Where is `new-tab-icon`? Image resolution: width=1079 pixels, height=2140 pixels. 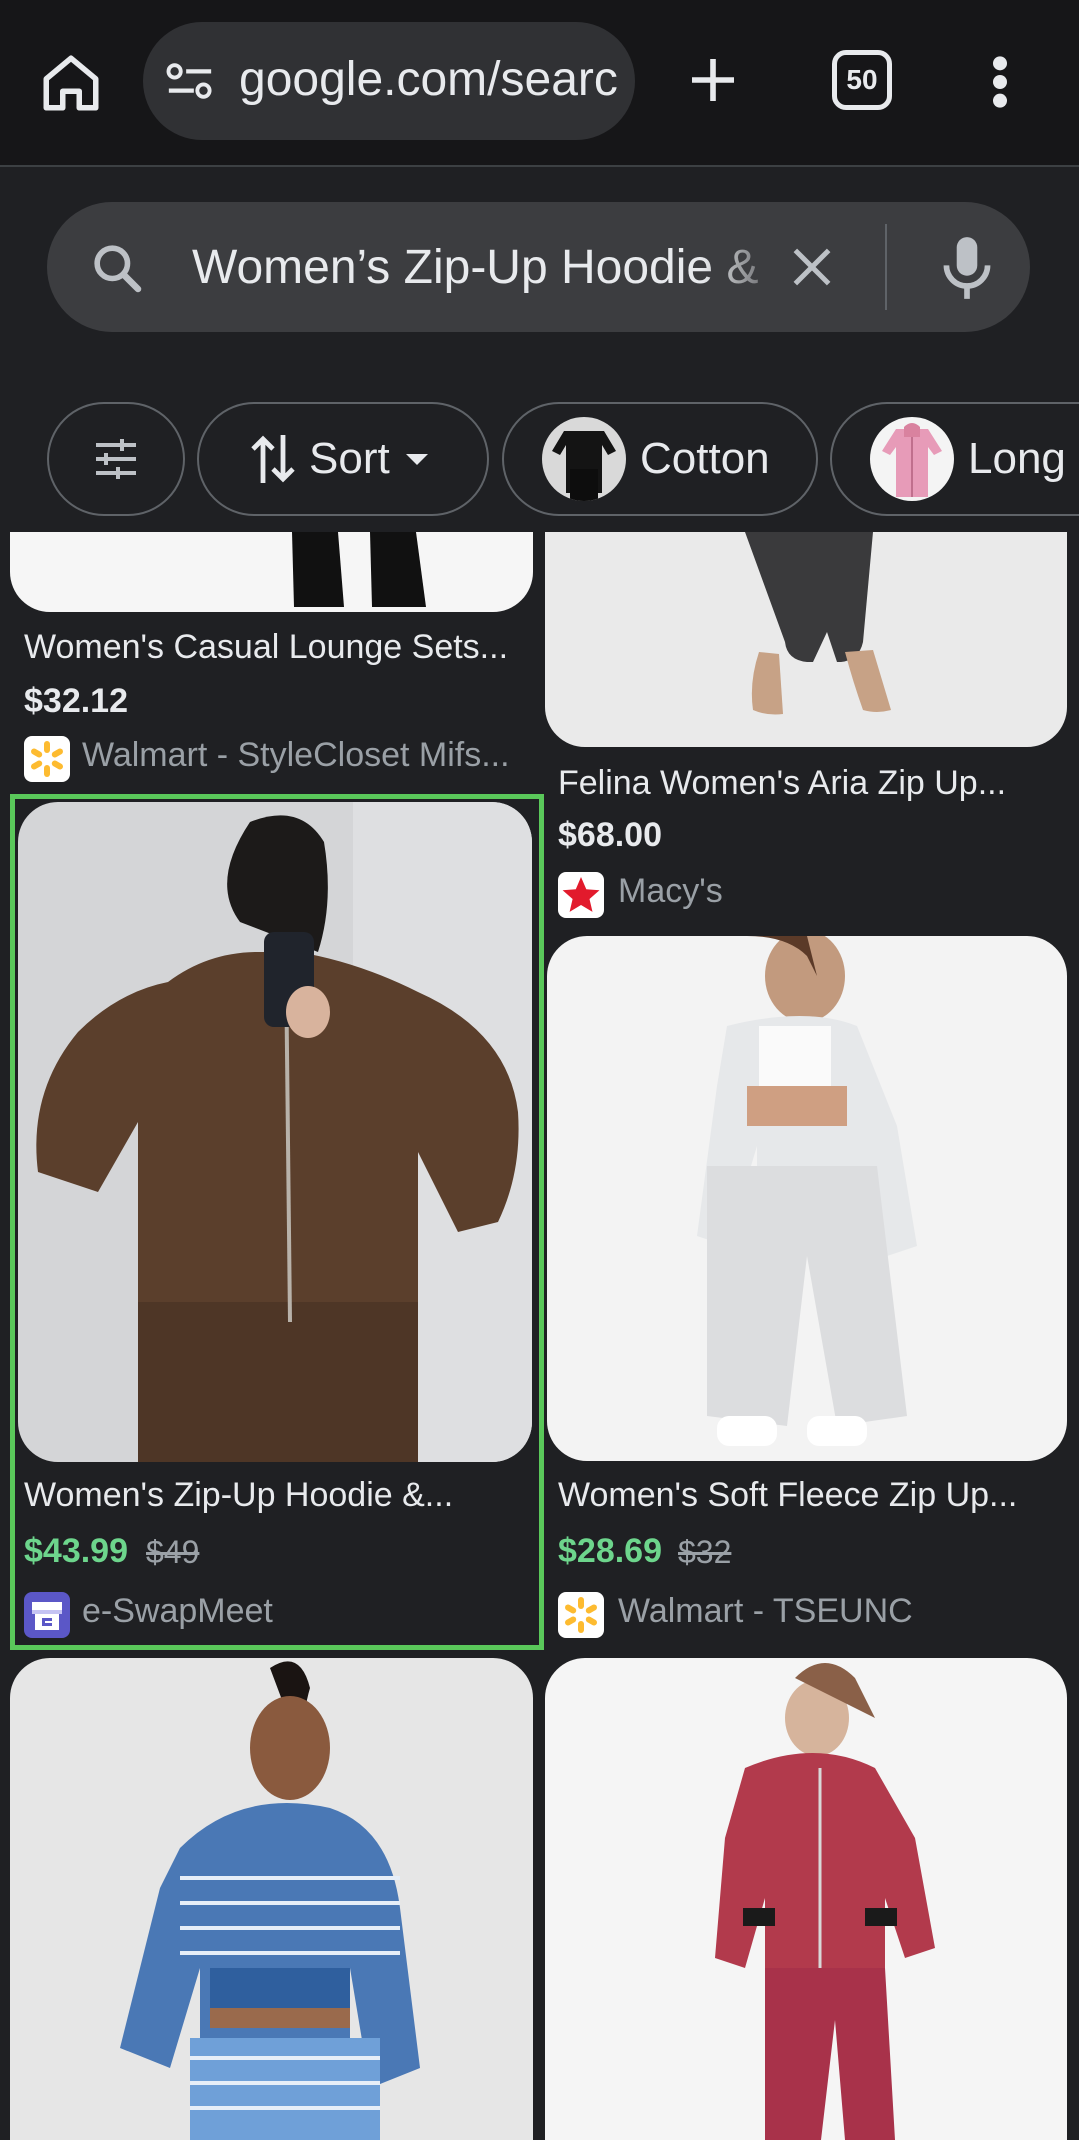
new-tab-icon is located at coordinates (713, 80).